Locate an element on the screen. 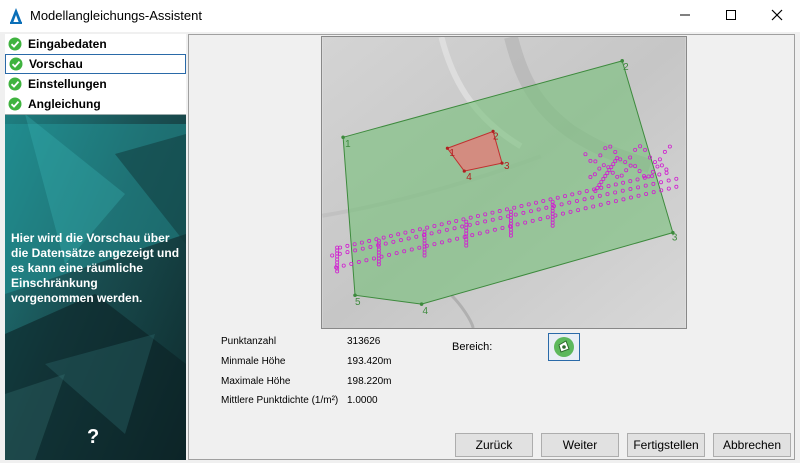 This screenshot has width=800, height=463. minimize-icon is located at coordinates (685, 15).